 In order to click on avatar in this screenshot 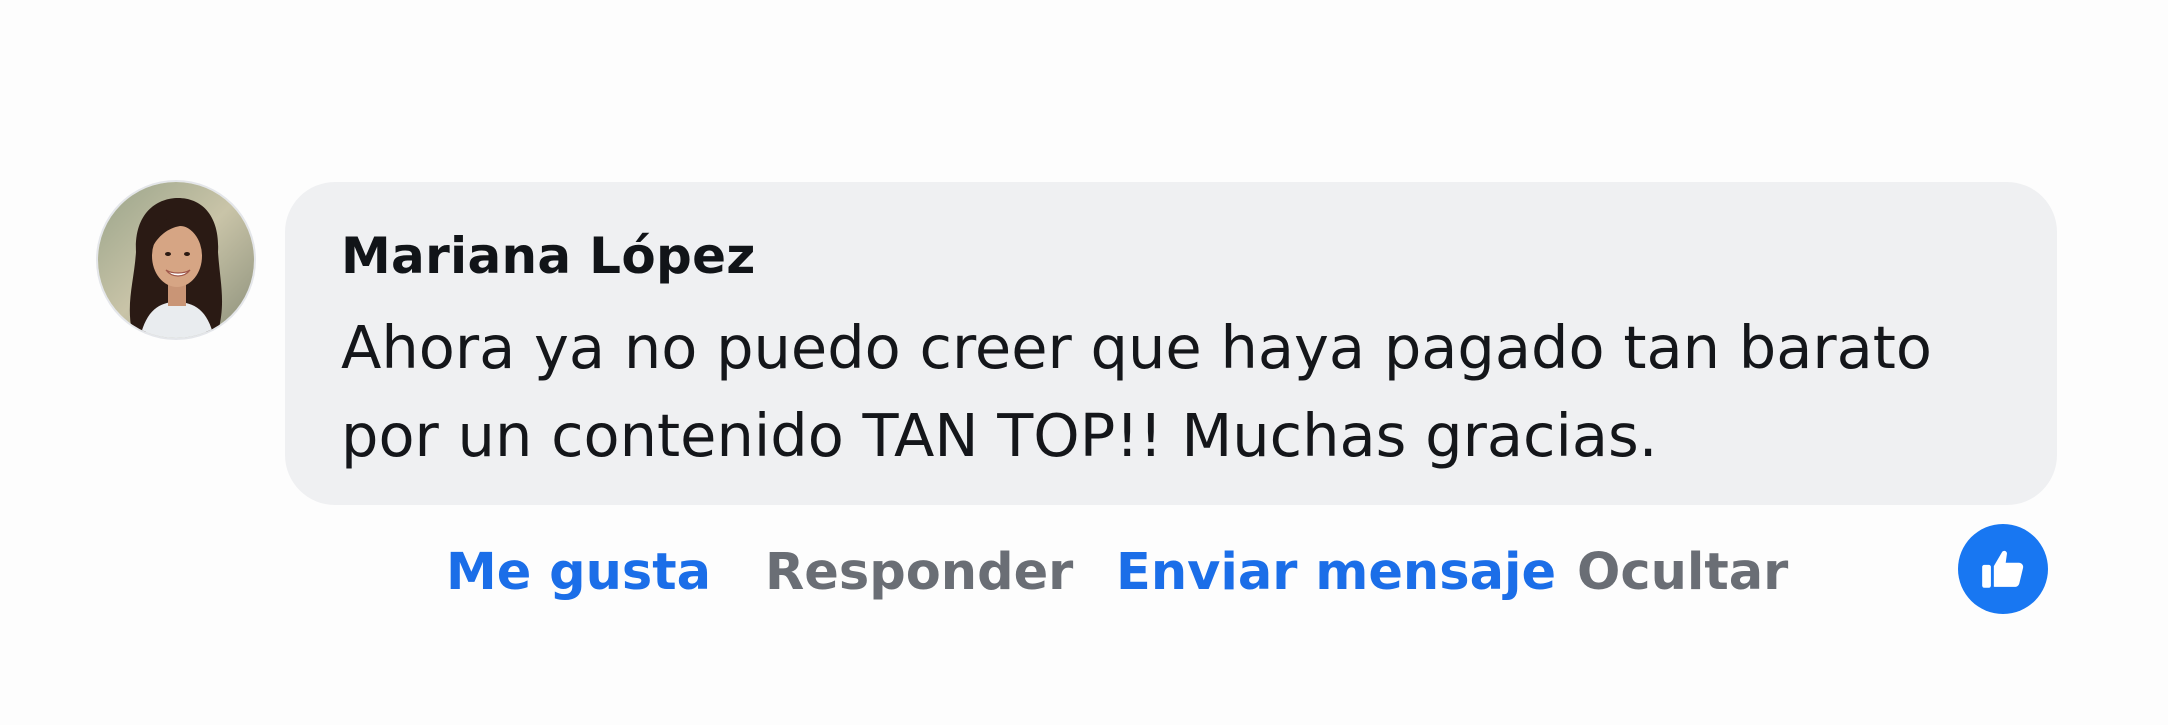, I will do `click(176, 260)`.